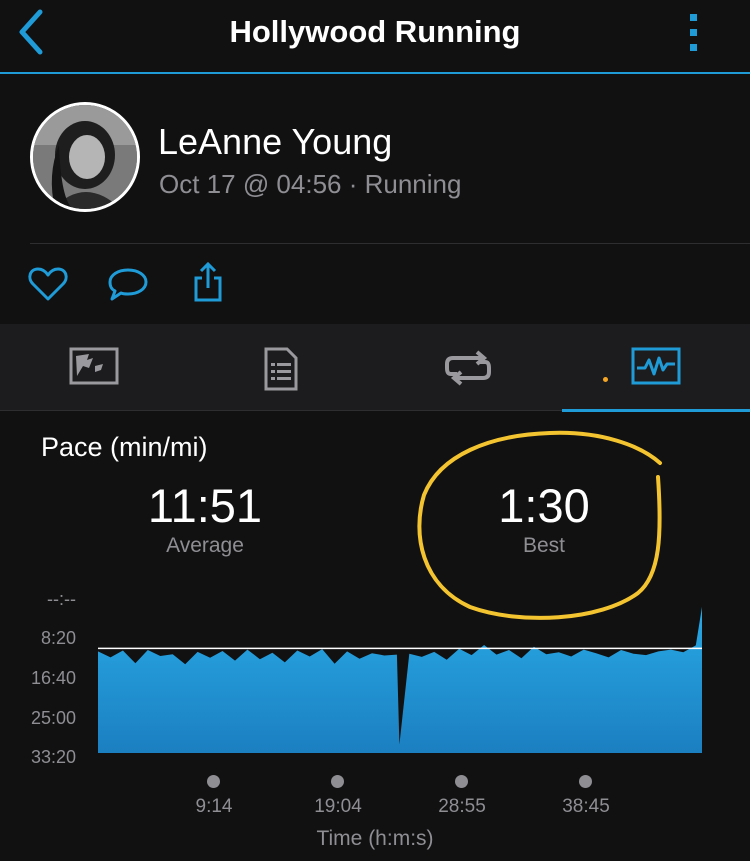  I want to click on tab-laps, so click(467, 367).